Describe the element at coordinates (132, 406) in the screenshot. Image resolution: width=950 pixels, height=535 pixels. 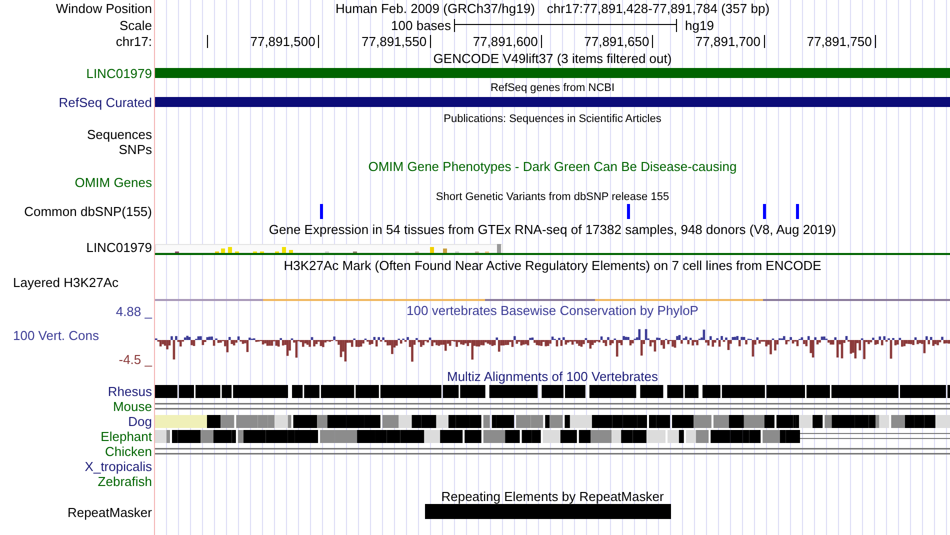
I see `species-label: Mouse` at that location.